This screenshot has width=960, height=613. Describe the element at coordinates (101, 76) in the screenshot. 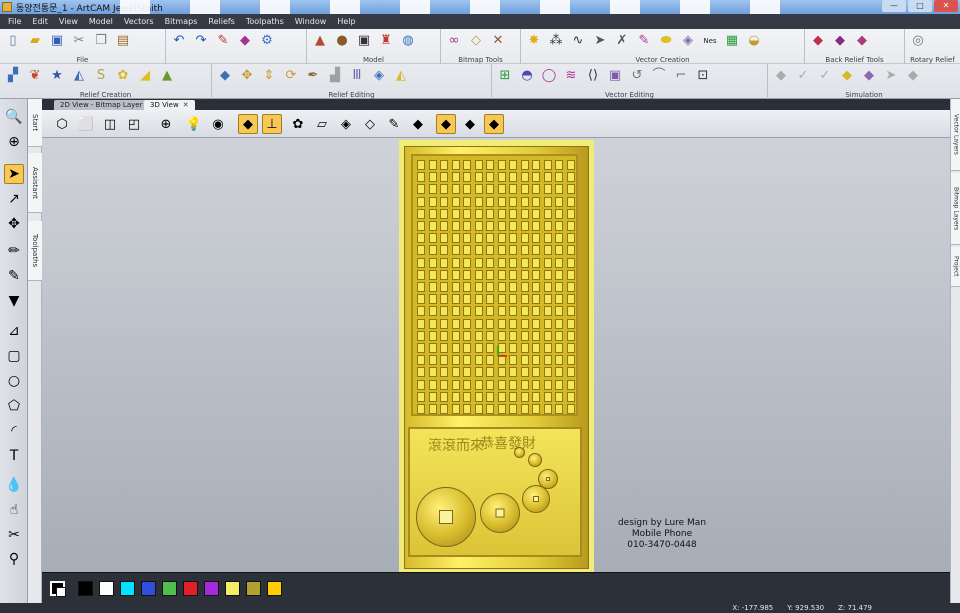

I see `relief-spin-icon: S` at that location.